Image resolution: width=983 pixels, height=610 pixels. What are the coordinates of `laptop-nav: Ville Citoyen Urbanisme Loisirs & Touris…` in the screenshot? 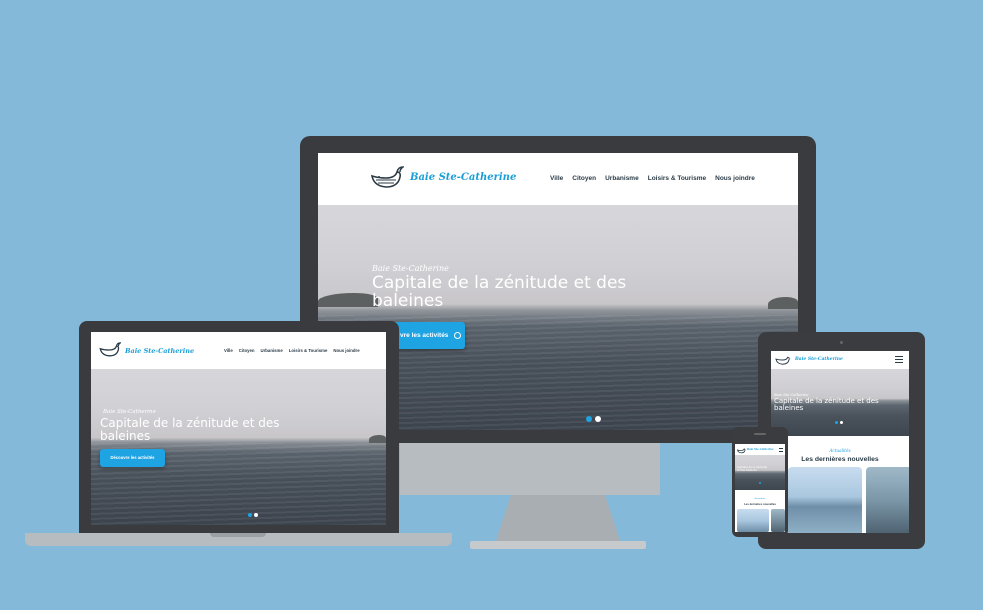 It's located at (292, 350).